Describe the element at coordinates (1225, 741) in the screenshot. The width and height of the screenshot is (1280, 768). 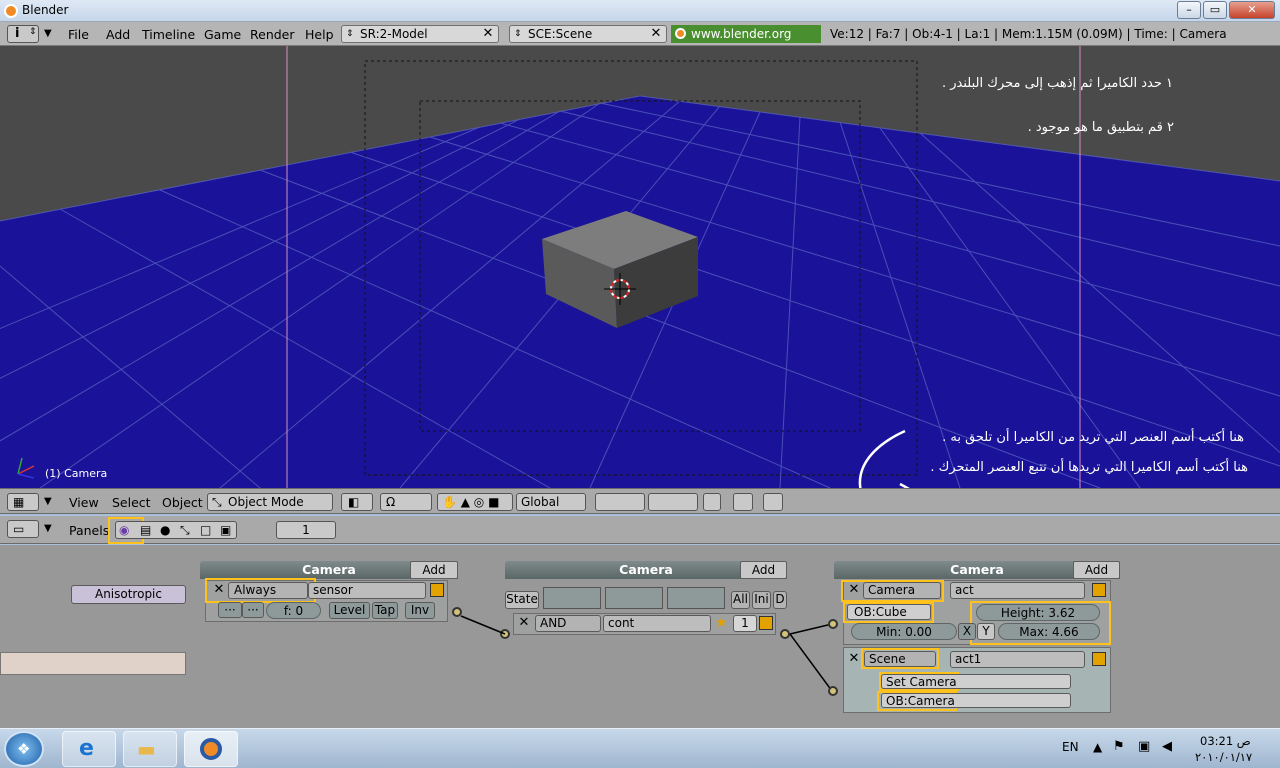
I see `clock-time: ص 03:21` at that location.